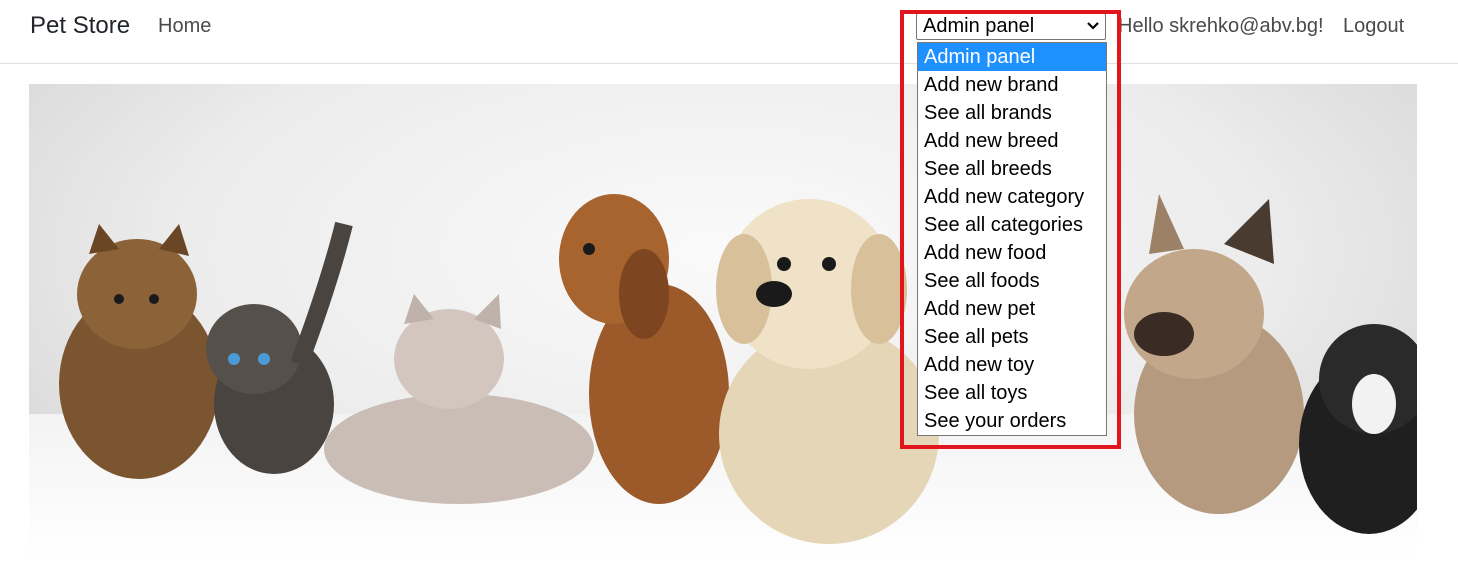 The height and width of the screenshot is (569, 1458). What do you see at coordinates (979, 26) in the screenshot?
I see `admin-panel-select-value: Admin panel` at bounding box center [979, 26].